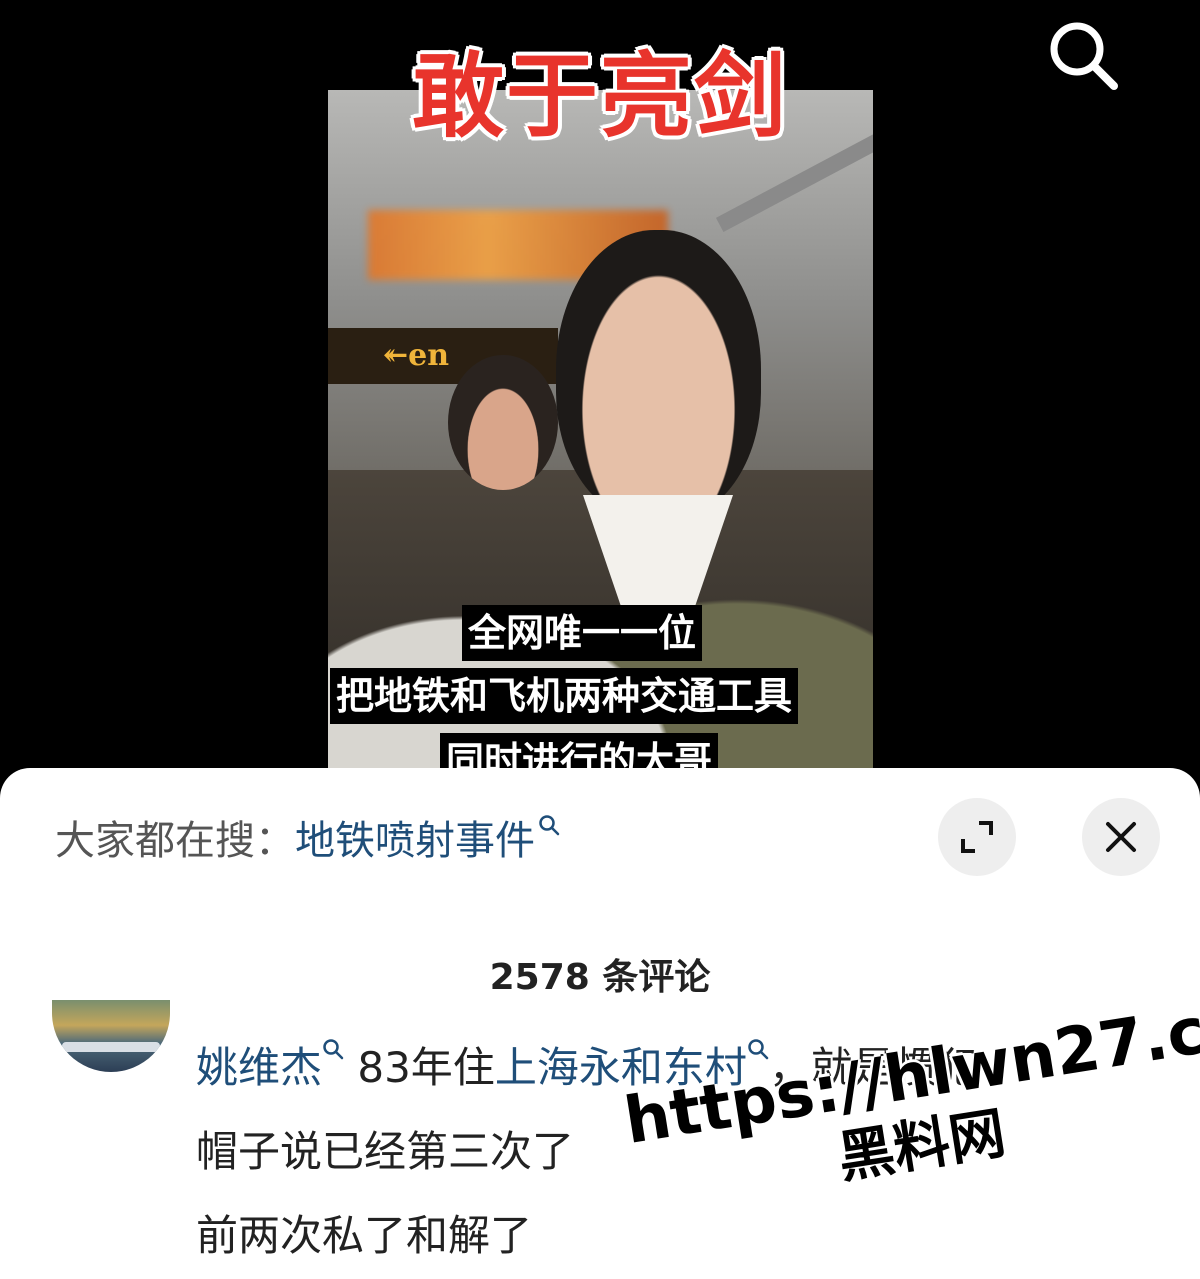 This screenshot has width=1200, height=1279. What do you see at coordinates (658, 375) in the screenshot?
I see `passenger-main` at bounding box center [658, 375].